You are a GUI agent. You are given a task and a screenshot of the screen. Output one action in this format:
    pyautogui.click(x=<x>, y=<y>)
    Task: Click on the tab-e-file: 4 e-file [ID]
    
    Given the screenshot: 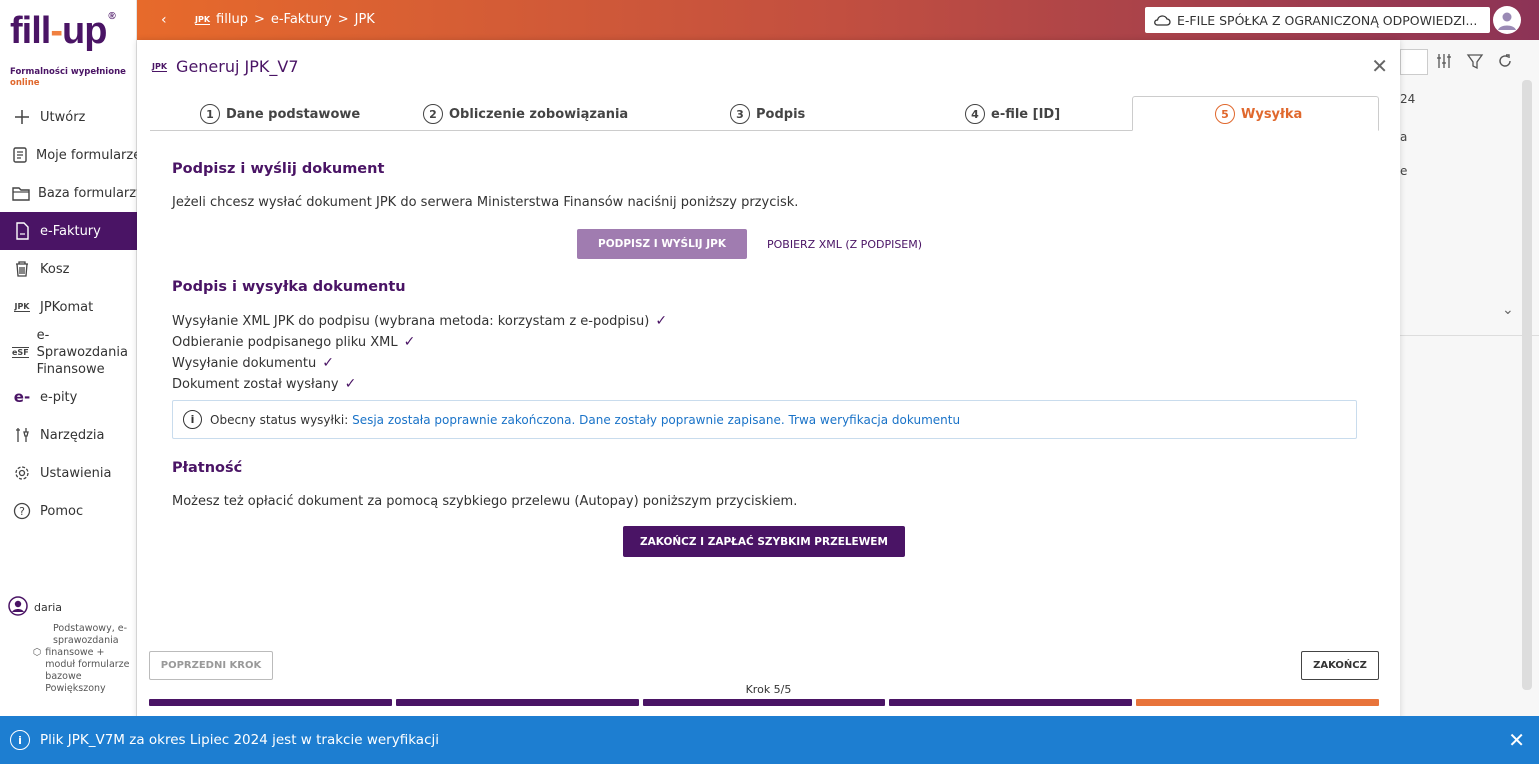 What is the action you would take?
    pyautogui.click(x=1012, y=114)
    